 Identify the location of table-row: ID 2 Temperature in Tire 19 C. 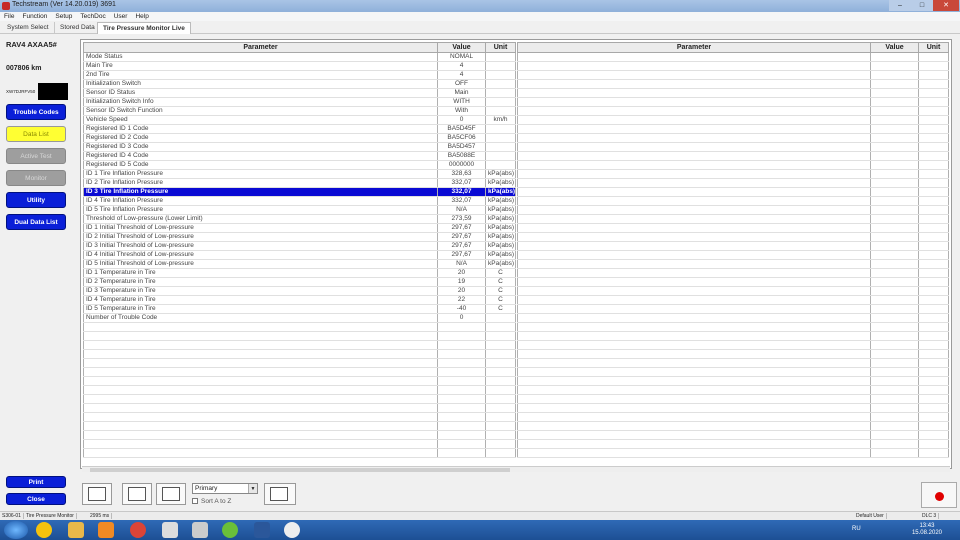
(299, 282).